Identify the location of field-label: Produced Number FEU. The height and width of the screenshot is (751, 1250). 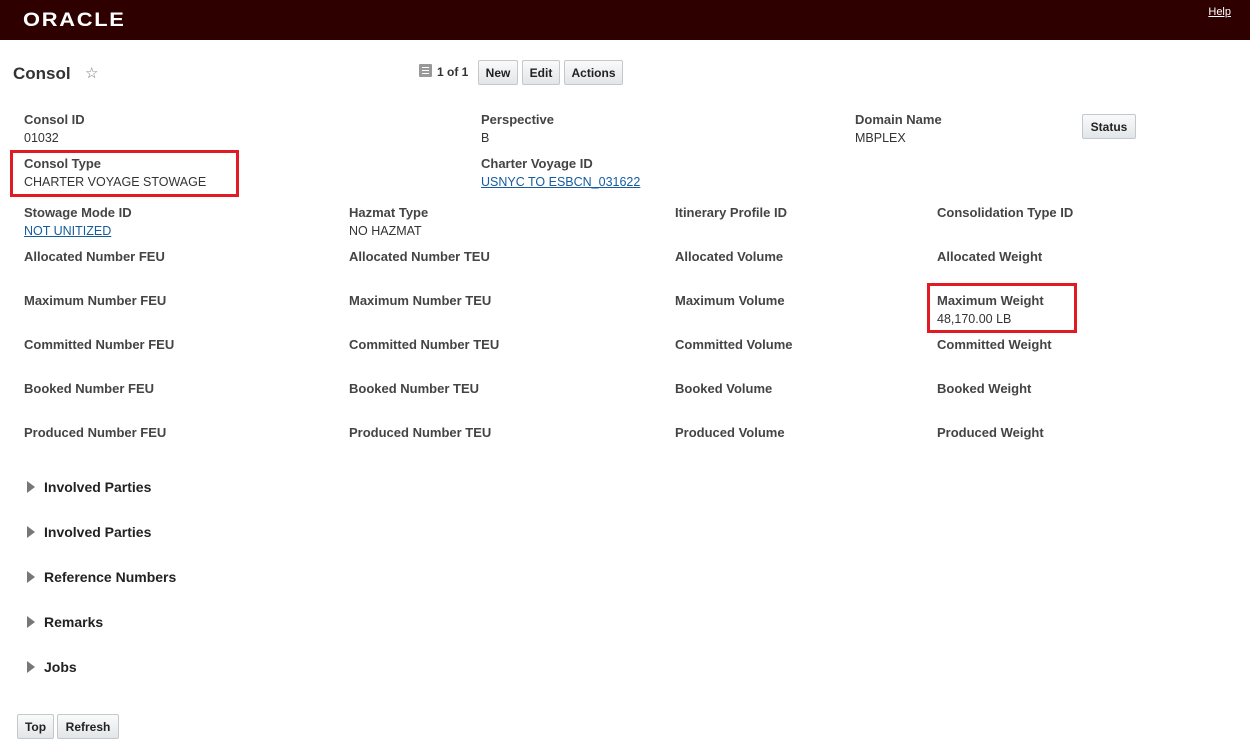
(95, 432).